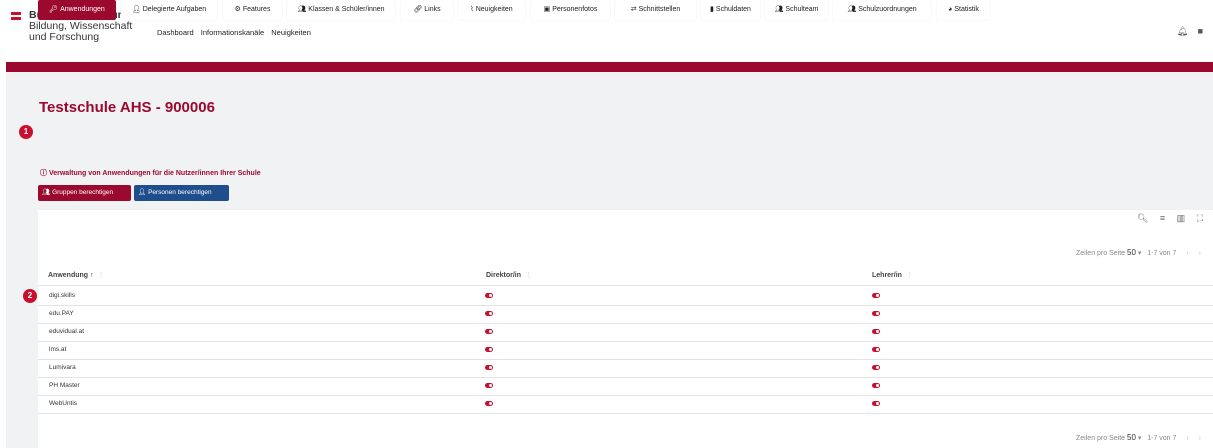  What do you see at coordinates (625, 368) in the screenshot?
I see `table-row: Lumivara` at bounding box center [625, 368].